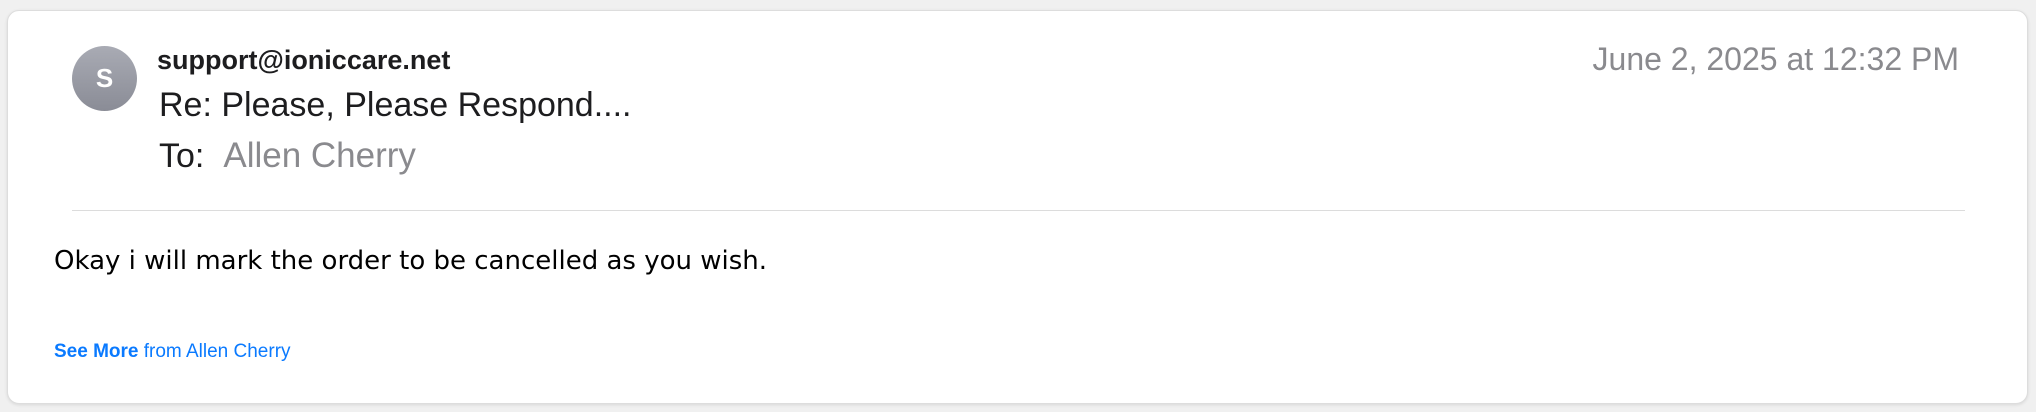 The height and width of the screenshot is (412, 2036). What do you see at coordinates (319, 156) in the screenshot?
I see `recipient-name: Allen Cherry` at bounding box center [319, 156].